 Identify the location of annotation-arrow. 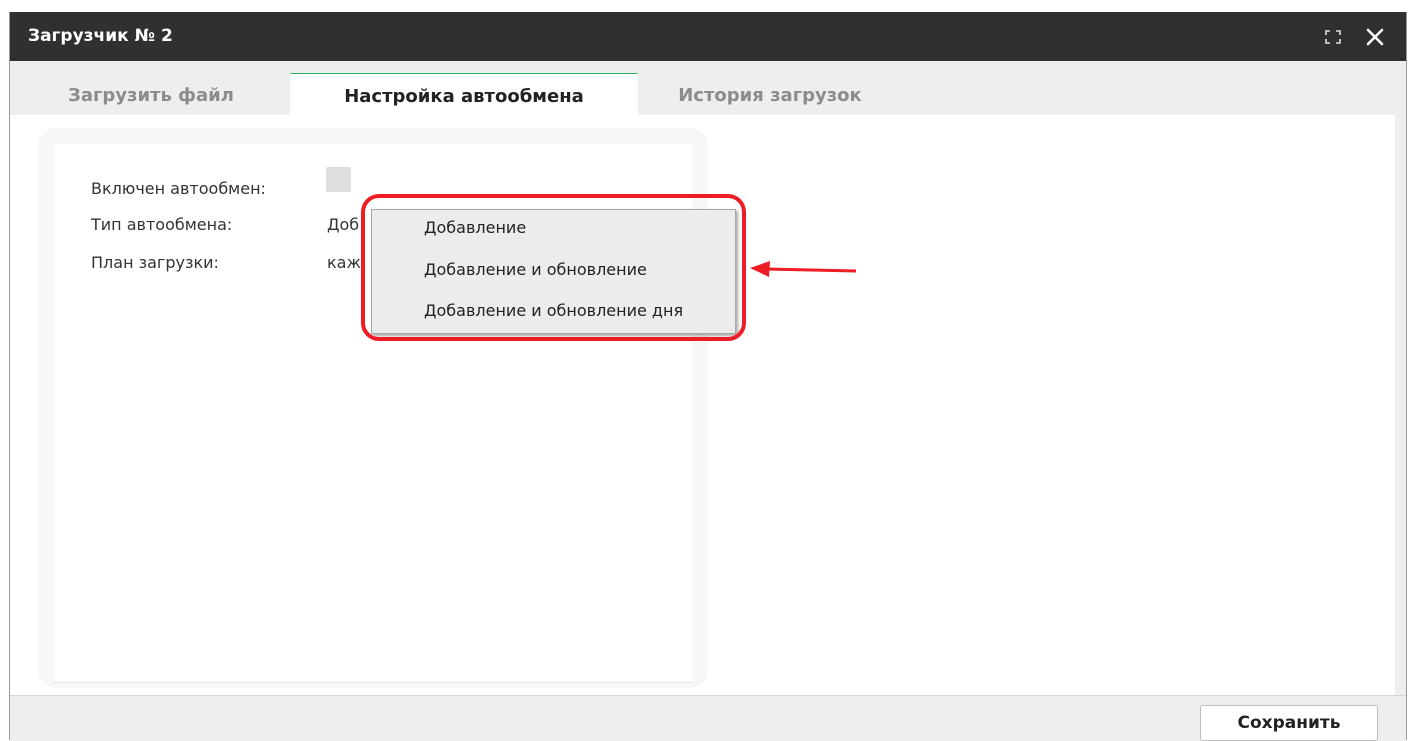
(803, 269).